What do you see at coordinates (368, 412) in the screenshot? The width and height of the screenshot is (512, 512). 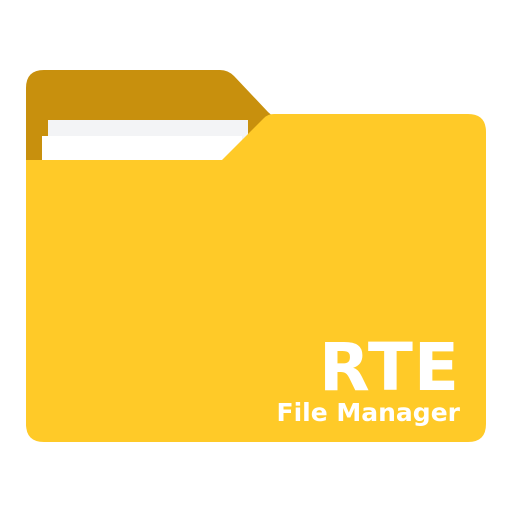 I see `app-subtitle: File Manager` at bounding box center [368, 412].